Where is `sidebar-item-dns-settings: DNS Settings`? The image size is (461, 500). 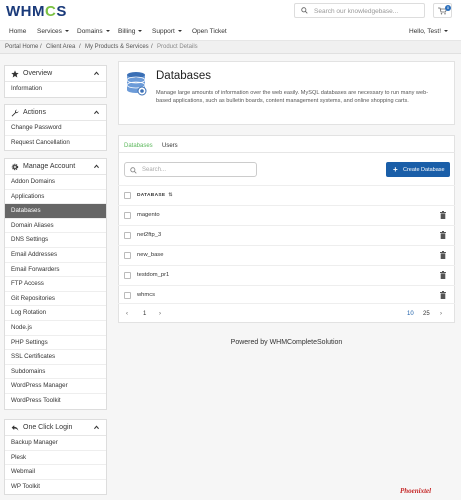
sidebar-item-dns-settings: DNS Settings is located at coordinates (55, 240).